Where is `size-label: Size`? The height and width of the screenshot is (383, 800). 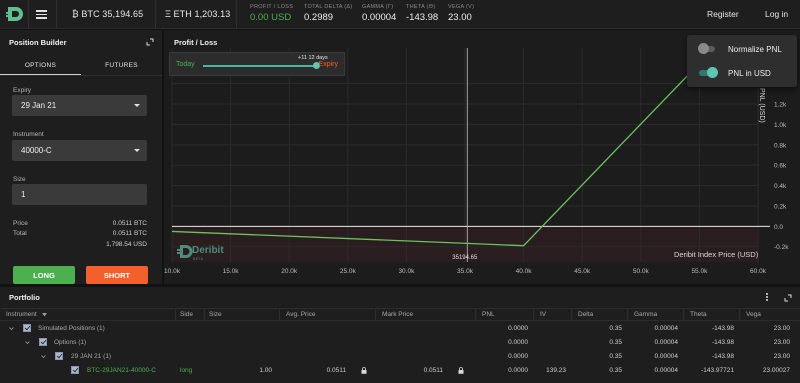 size-label: Size is located at coordinates (19, 179).